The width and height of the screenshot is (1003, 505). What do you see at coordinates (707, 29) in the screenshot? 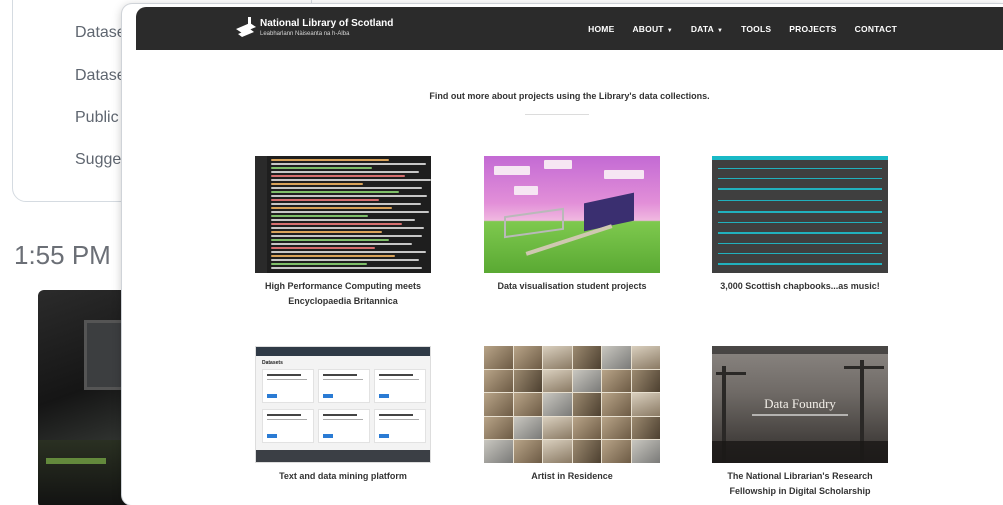
I see `nav-data: DATA ▼` at bounding box center [707, 29].